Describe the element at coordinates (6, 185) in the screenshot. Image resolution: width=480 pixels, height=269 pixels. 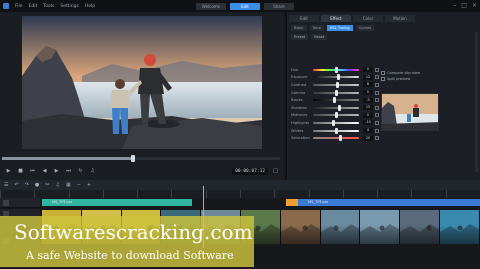
I see `timeline-view-icon: ☰` at that location.